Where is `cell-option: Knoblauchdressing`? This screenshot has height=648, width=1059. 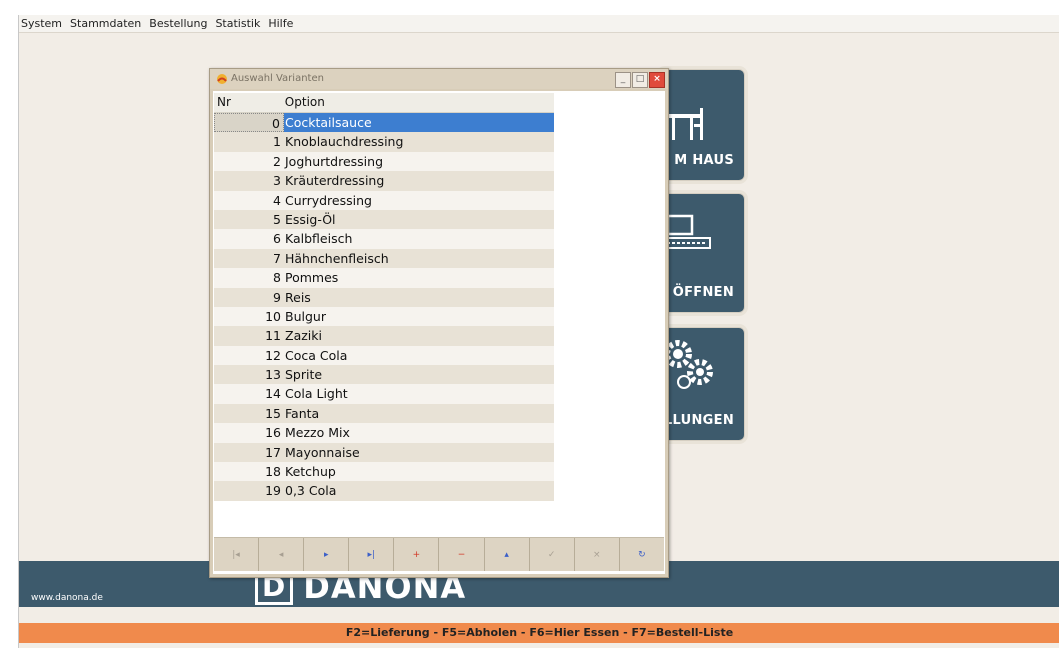
cell-option: Knoblauchdressing is located at coordinates (344, 142).